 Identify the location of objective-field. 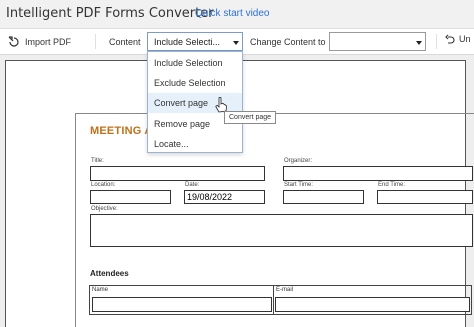
(281, 230).